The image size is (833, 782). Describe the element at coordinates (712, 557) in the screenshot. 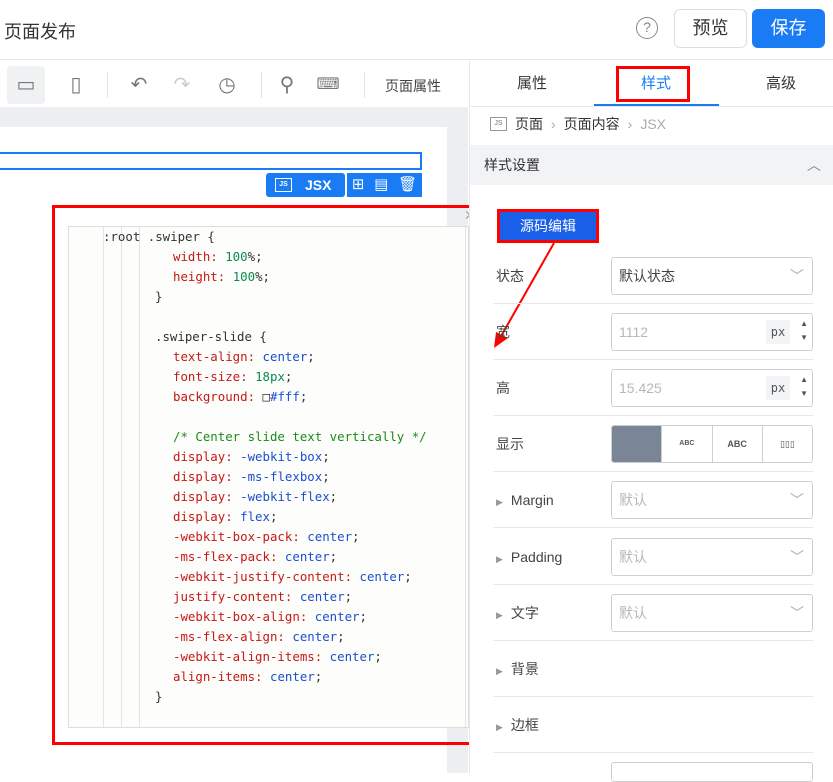

I see `padding-select: 默认 ﹀` at that location.